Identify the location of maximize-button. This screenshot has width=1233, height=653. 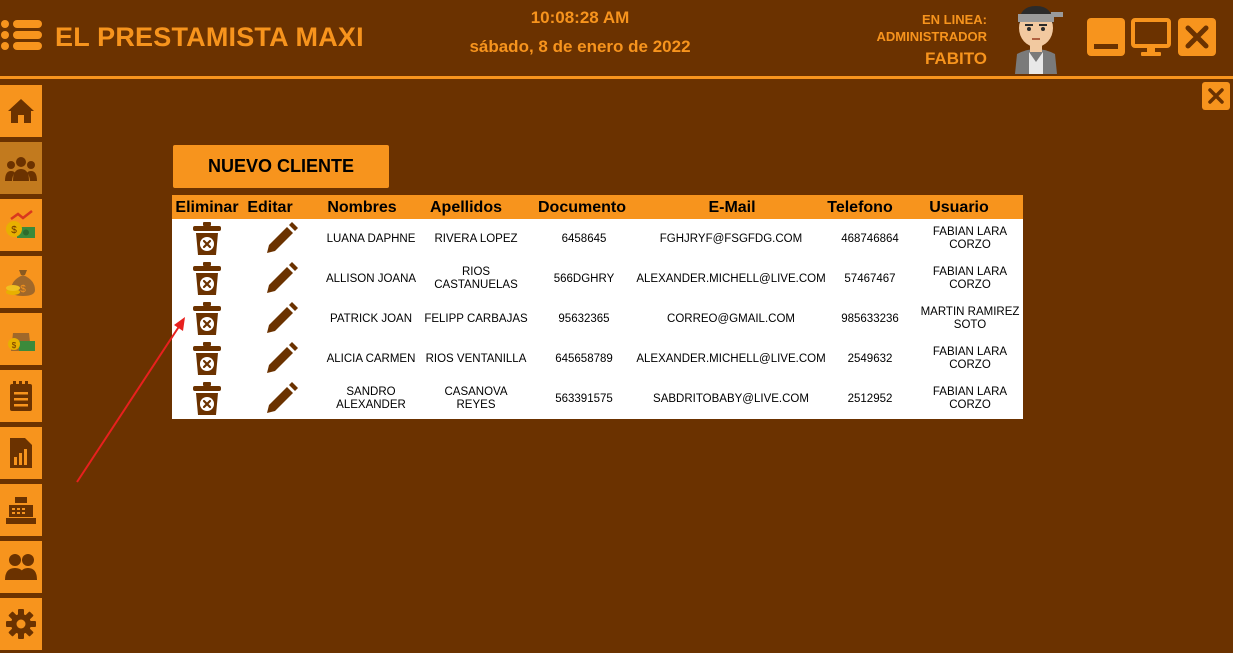
(1151, 37).